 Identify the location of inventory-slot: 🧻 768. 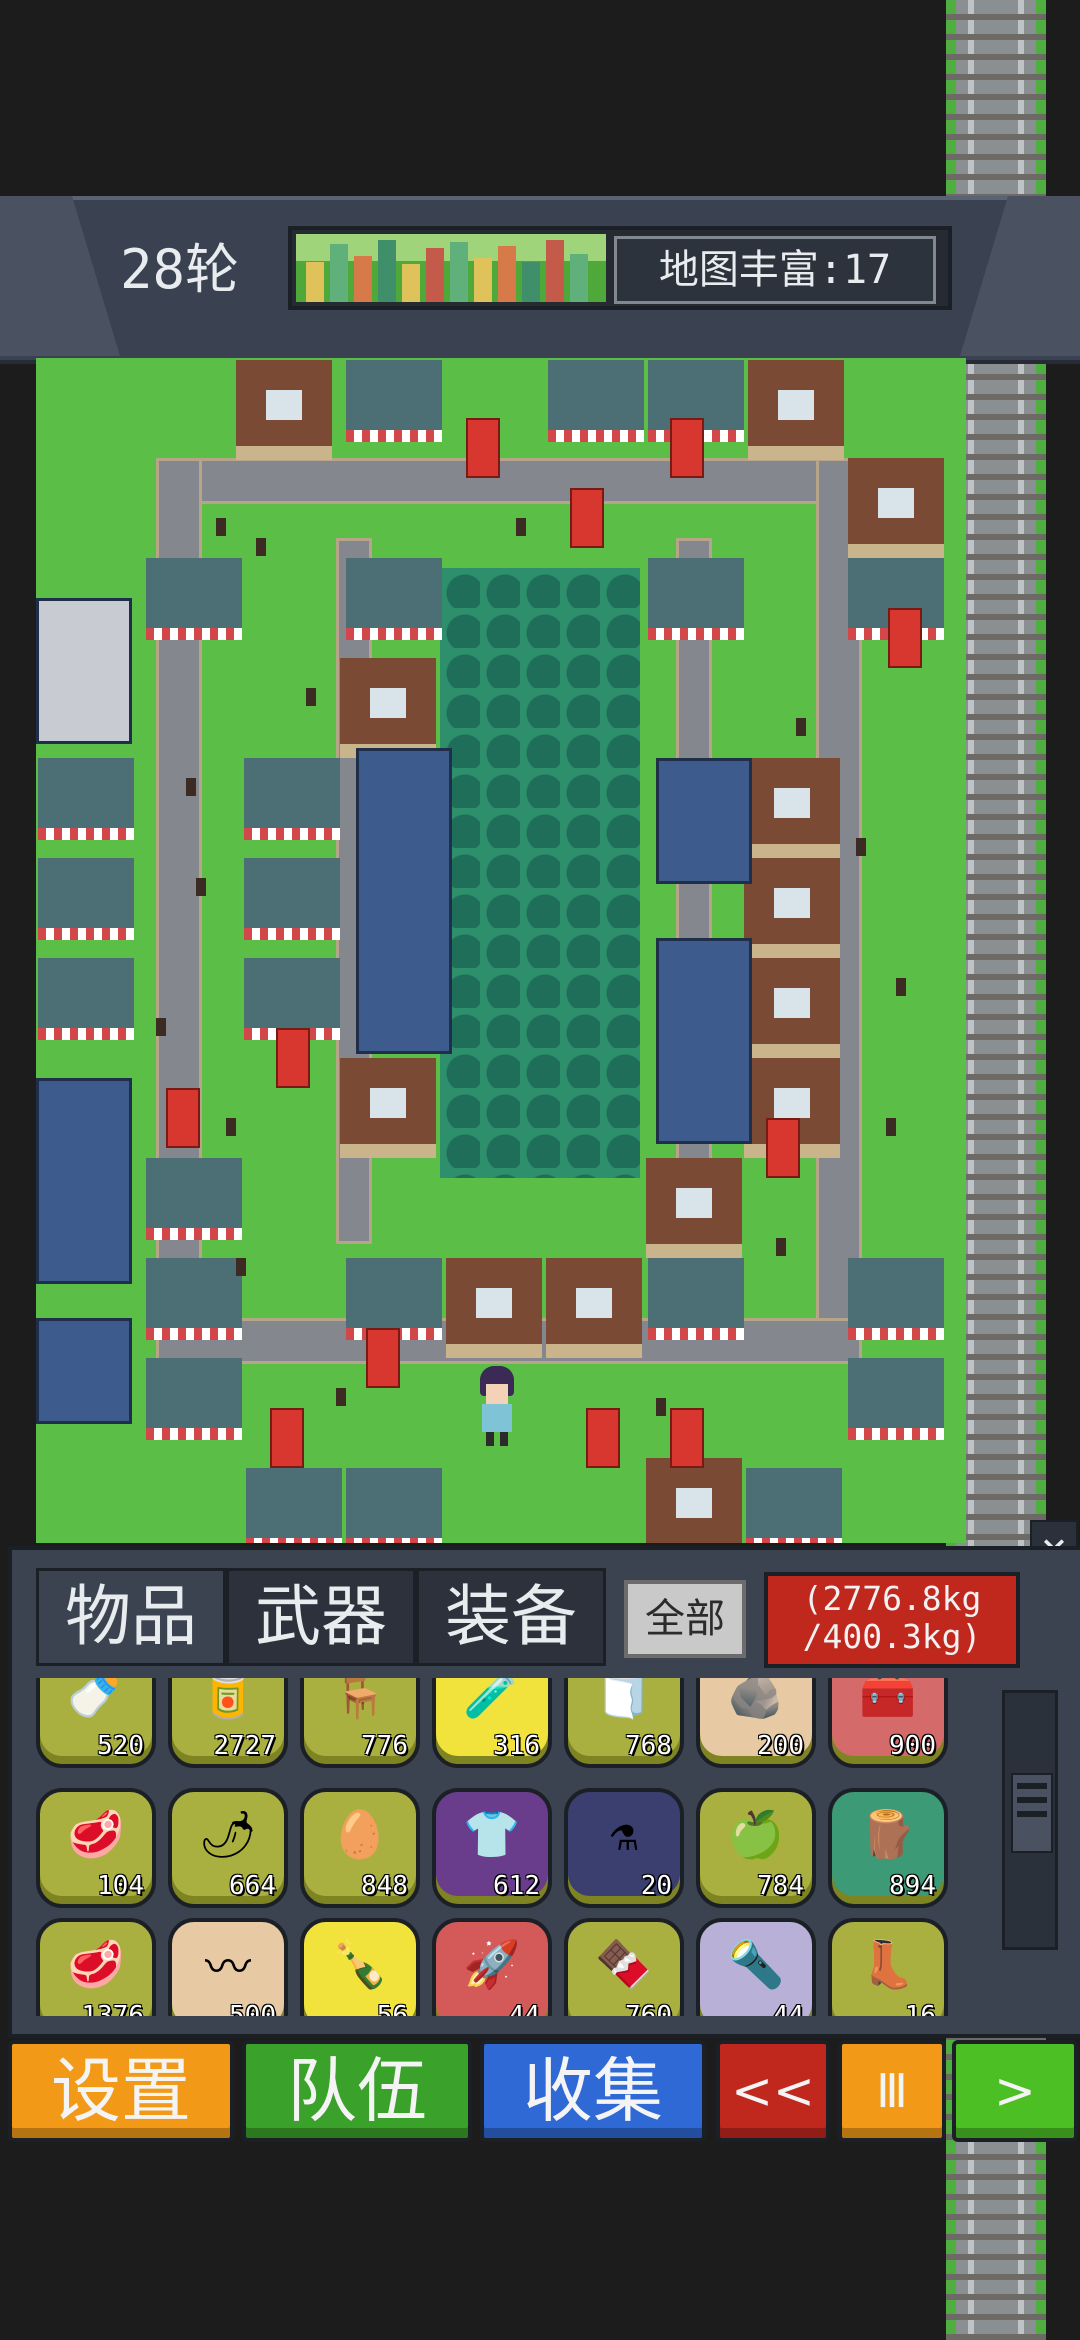
(624, 1723).